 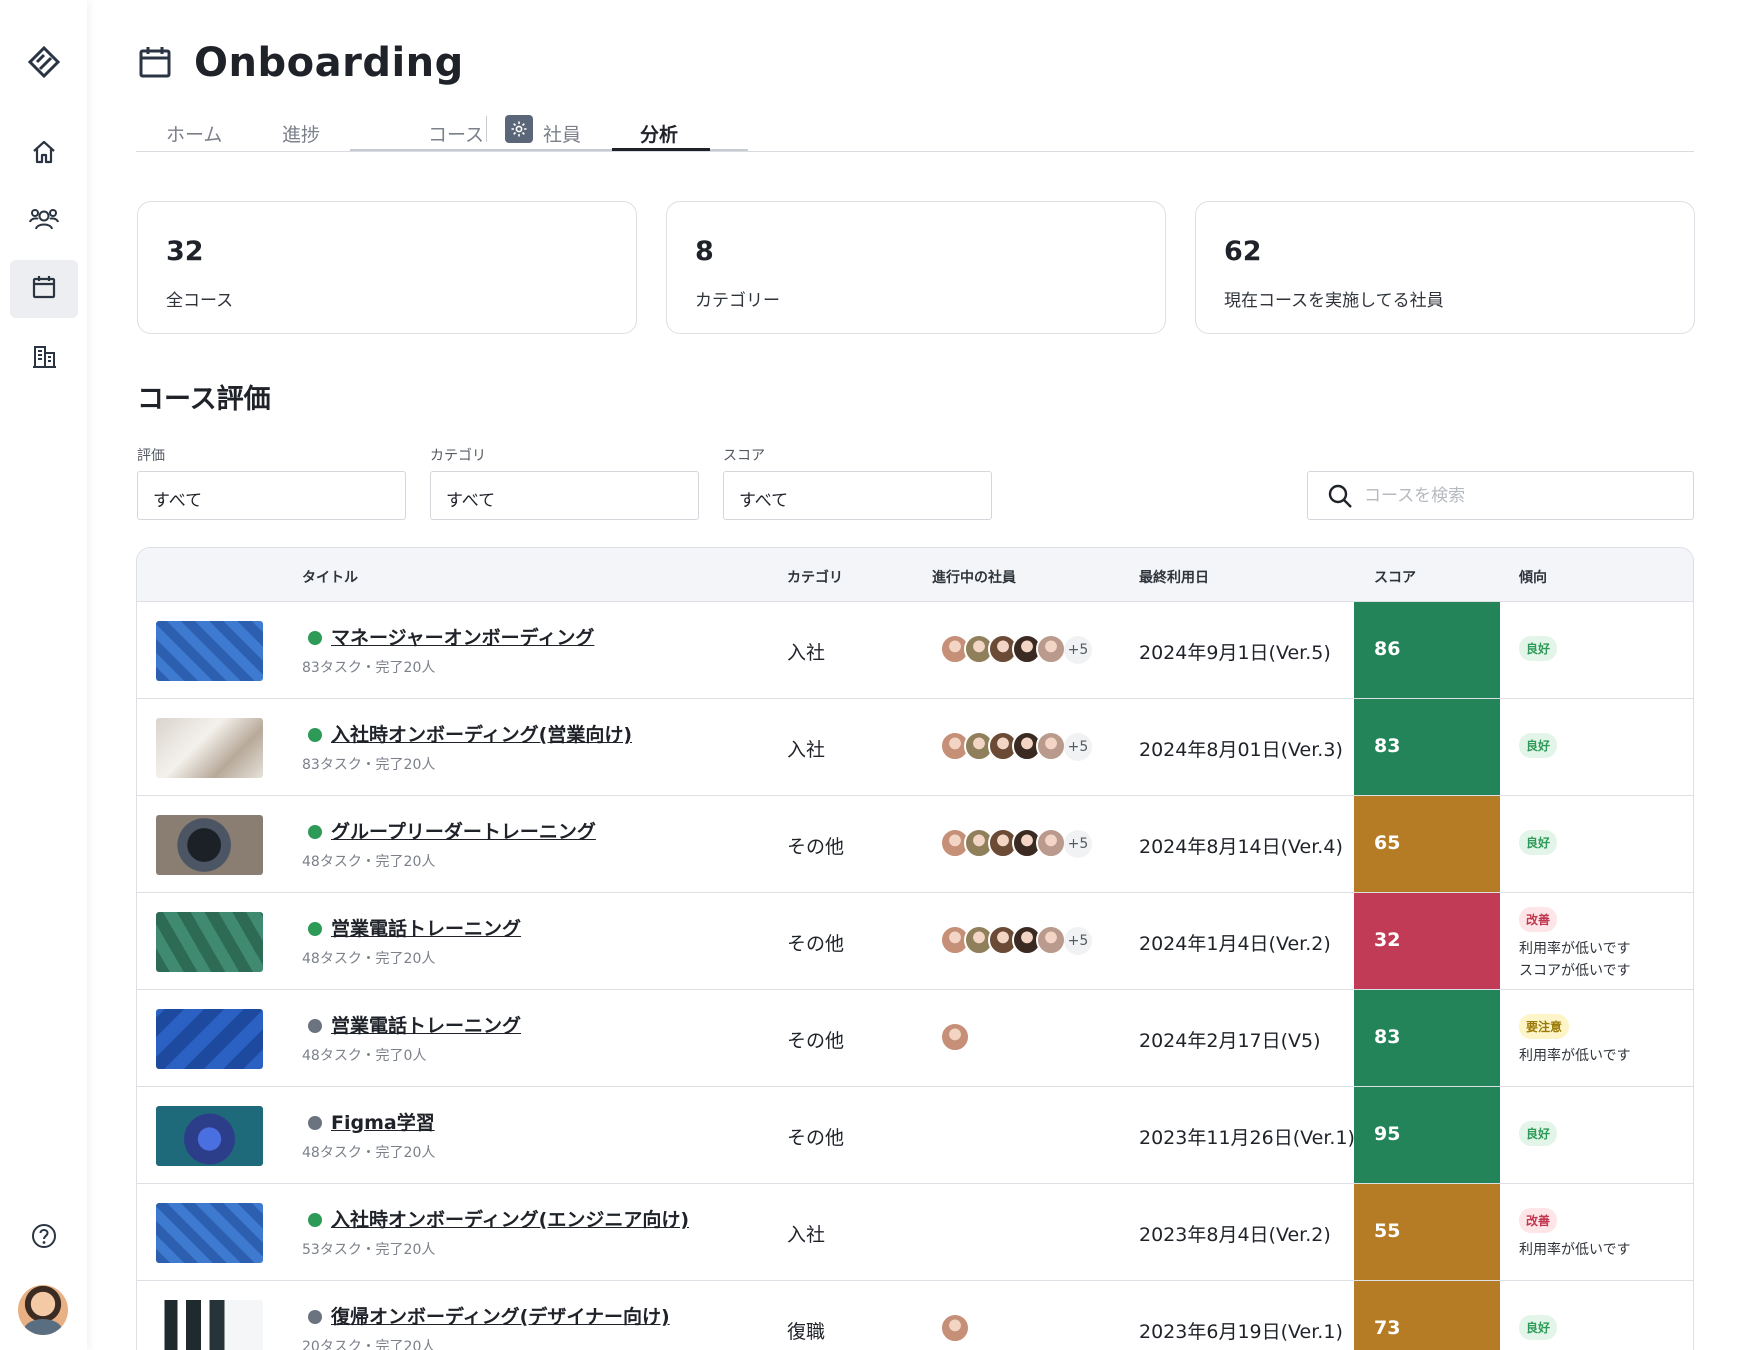 What do you see at coordinates (1427, 941) in the screenshot?
I see `score-cell: 32` at bounding box center [1427, 941].